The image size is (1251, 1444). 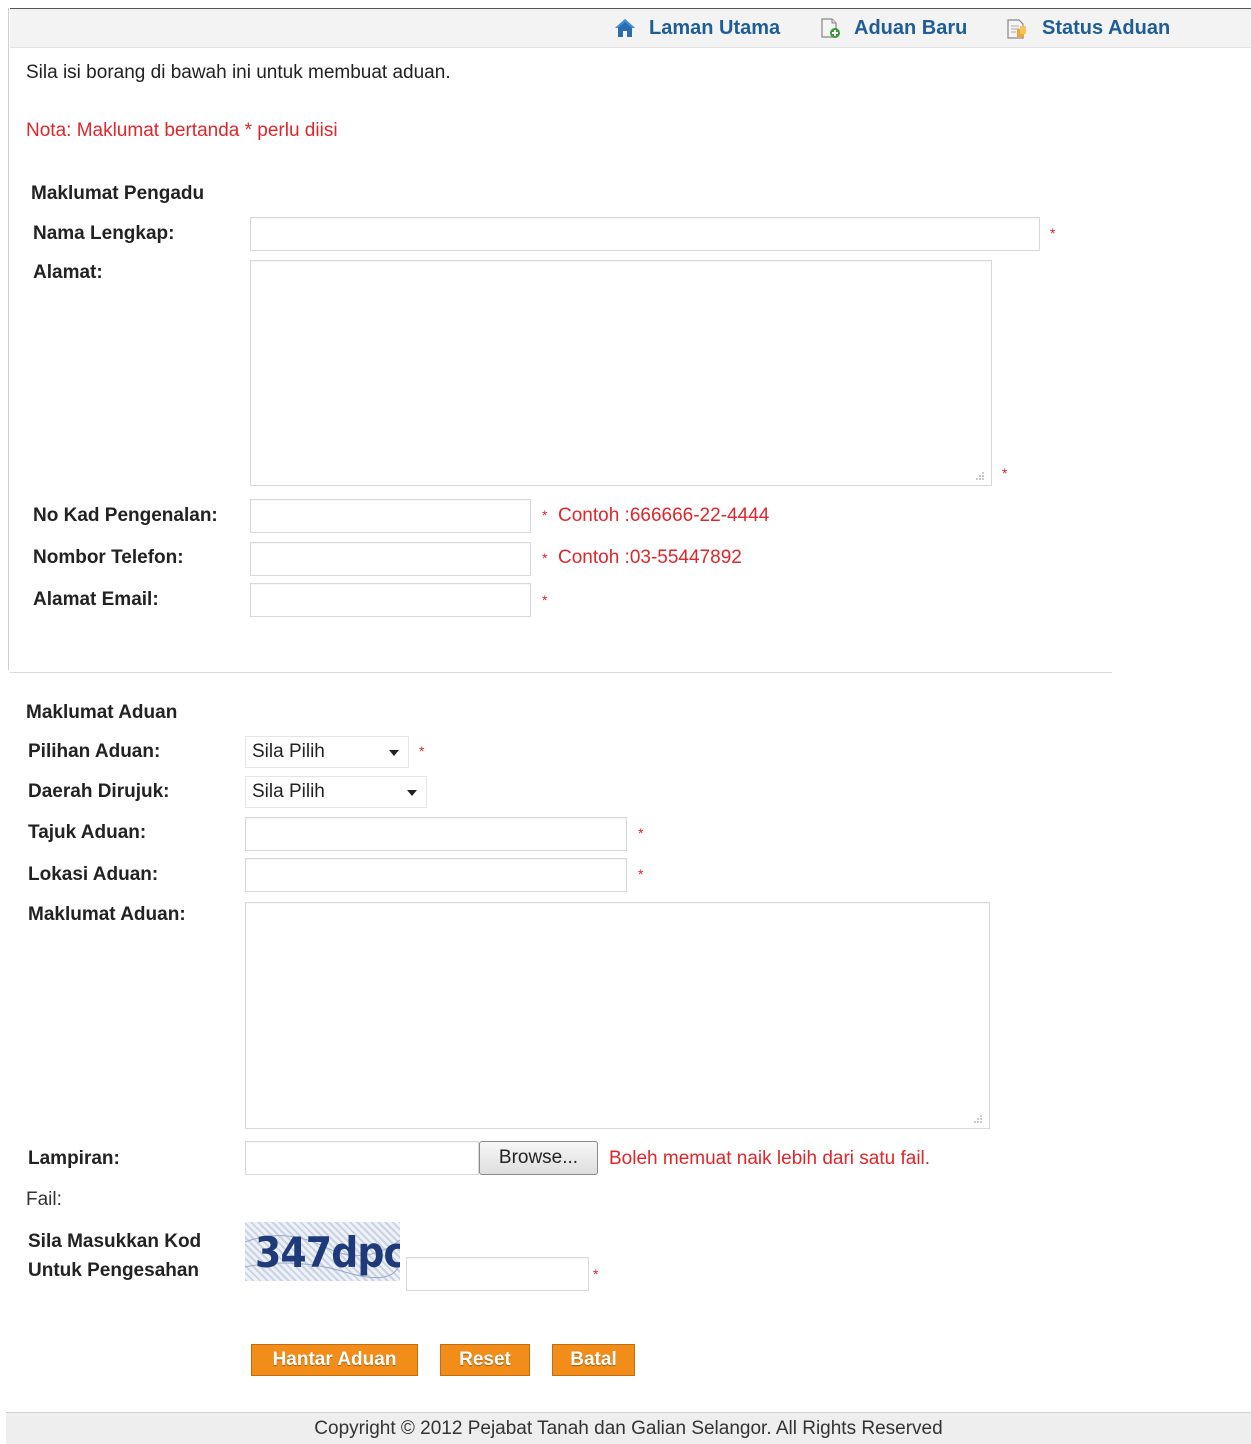 I want to click on full-name-input, so click(x=645, y=234).